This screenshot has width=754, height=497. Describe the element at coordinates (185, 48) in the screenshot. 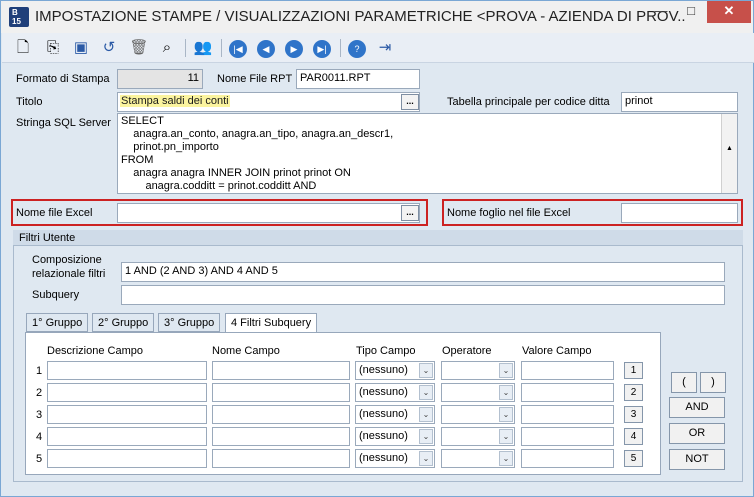

I see `toolbar-separator` at that location.